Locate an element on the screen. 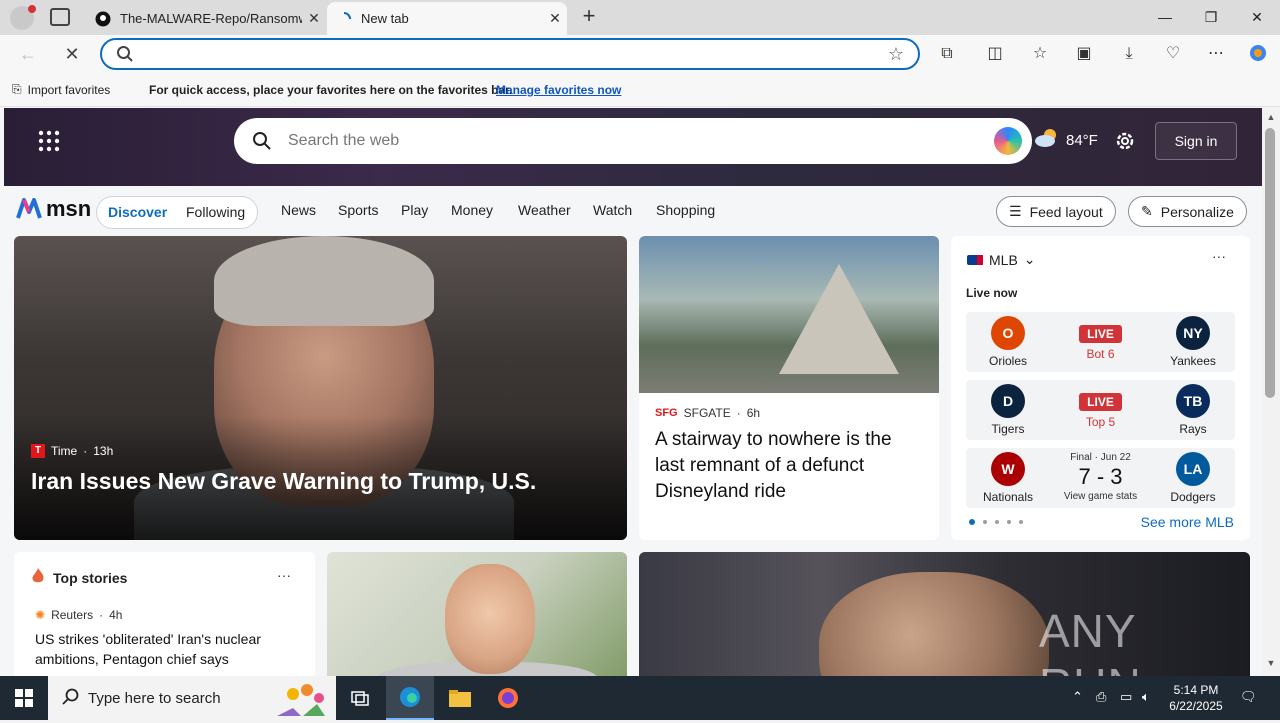  restore-button: ❐ is located at coordinates (1211, 17).